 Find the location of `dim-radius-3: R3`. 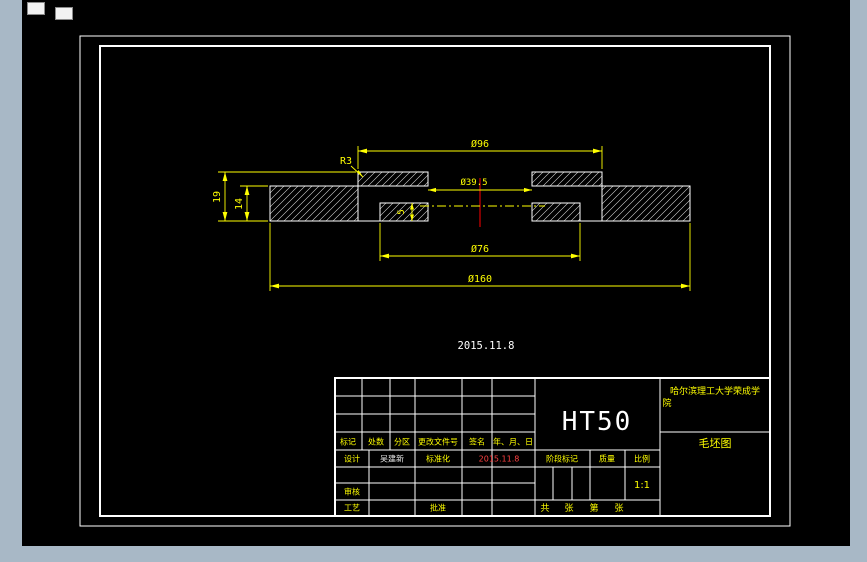

dim-radius-3: R3 is located at coordinates (346, 161).